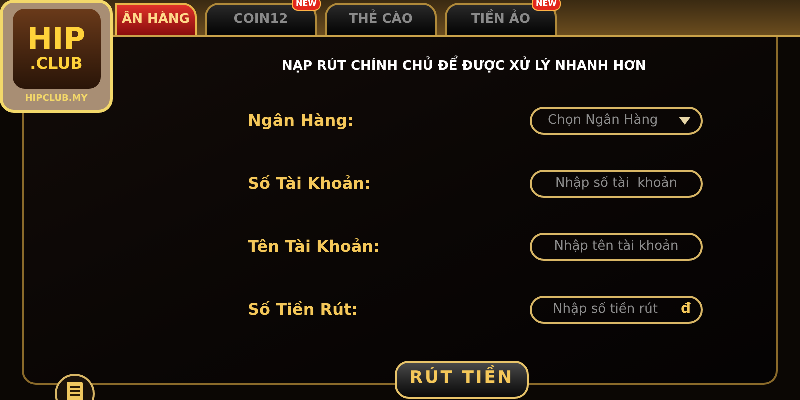 This screenshot has height=400, width=800. I want to click on dropdown-caret-icon, so click(685, 120).